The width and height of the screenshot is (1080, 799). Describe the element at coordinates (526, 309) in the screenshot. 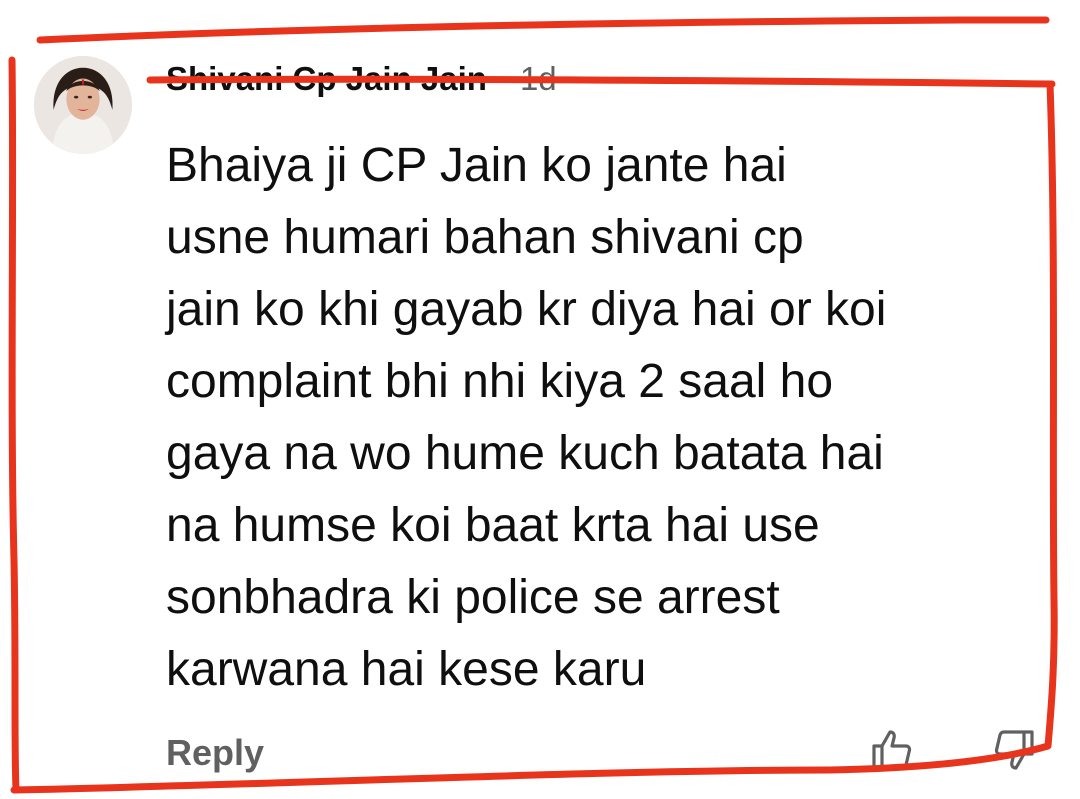

I see `comment-line: jain ko khi gayab kr diya hai or koi` at that location.